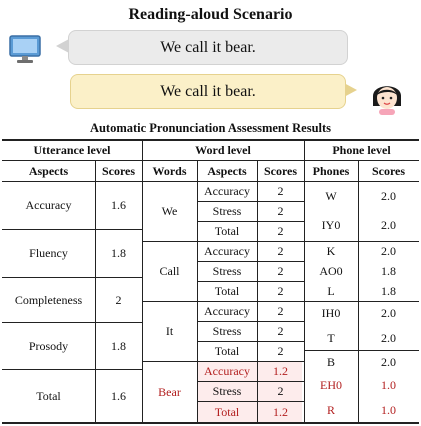  Describe the element at coordinates (331, 251) in the screenshot. I see `phone-cell: K` at that location.